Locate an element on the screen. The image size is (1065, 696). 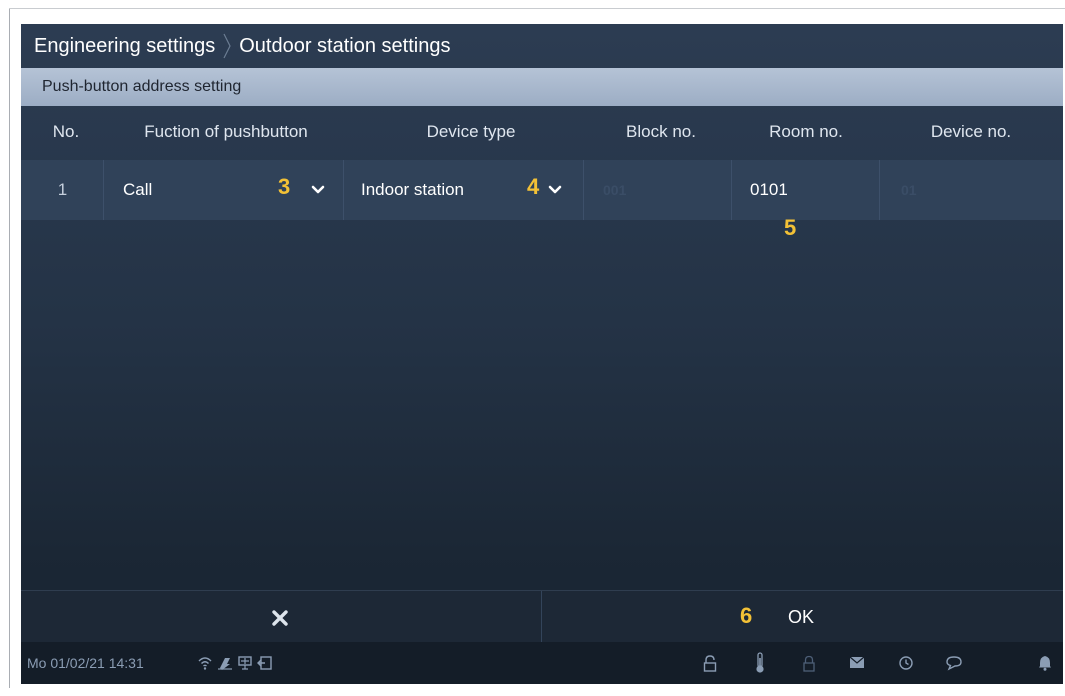
block-no-field: 001 is located at coordinates (658, 190).